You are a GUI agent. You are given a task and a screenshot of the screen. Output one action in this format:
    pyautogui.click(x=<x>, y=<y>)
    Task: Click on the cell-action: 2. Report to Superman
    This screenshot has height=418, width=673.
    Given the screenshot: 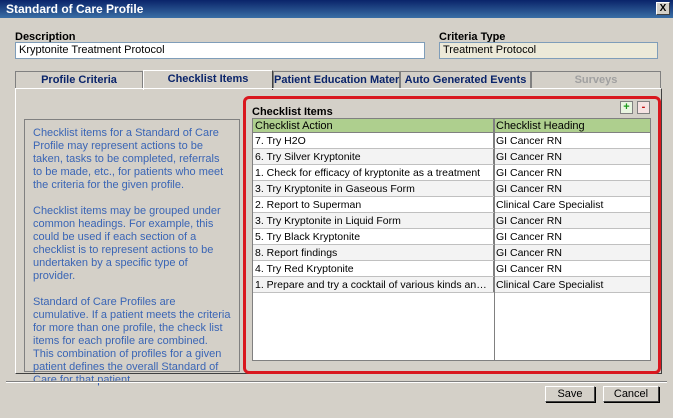 What is the action you would take?
    pyautogui.click(x=373, y=204)
    